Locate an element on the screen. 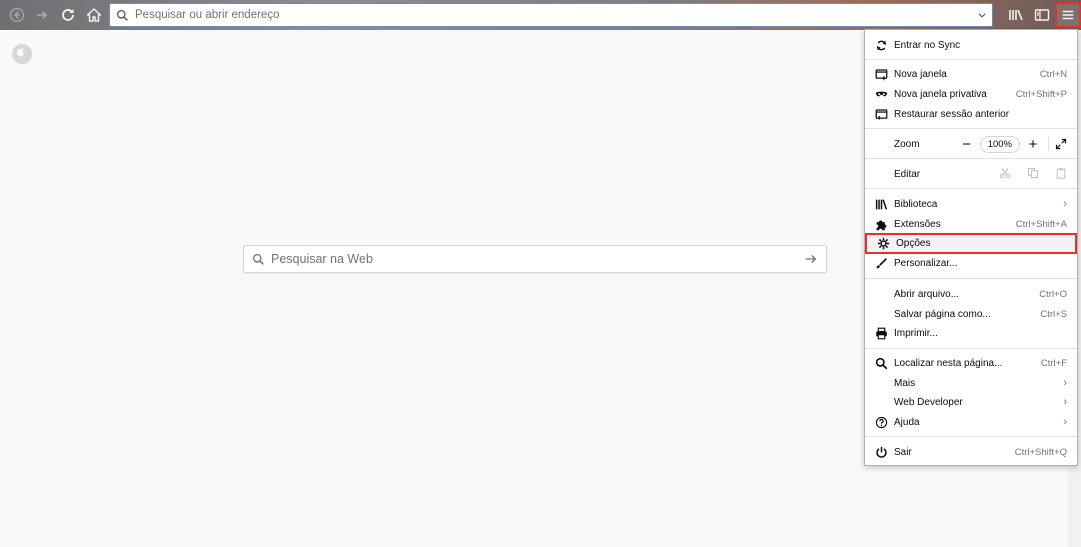 Image resolution: width=1081 pixels, height=547 pixels. web-search-box is located at coordinates (535, 259).